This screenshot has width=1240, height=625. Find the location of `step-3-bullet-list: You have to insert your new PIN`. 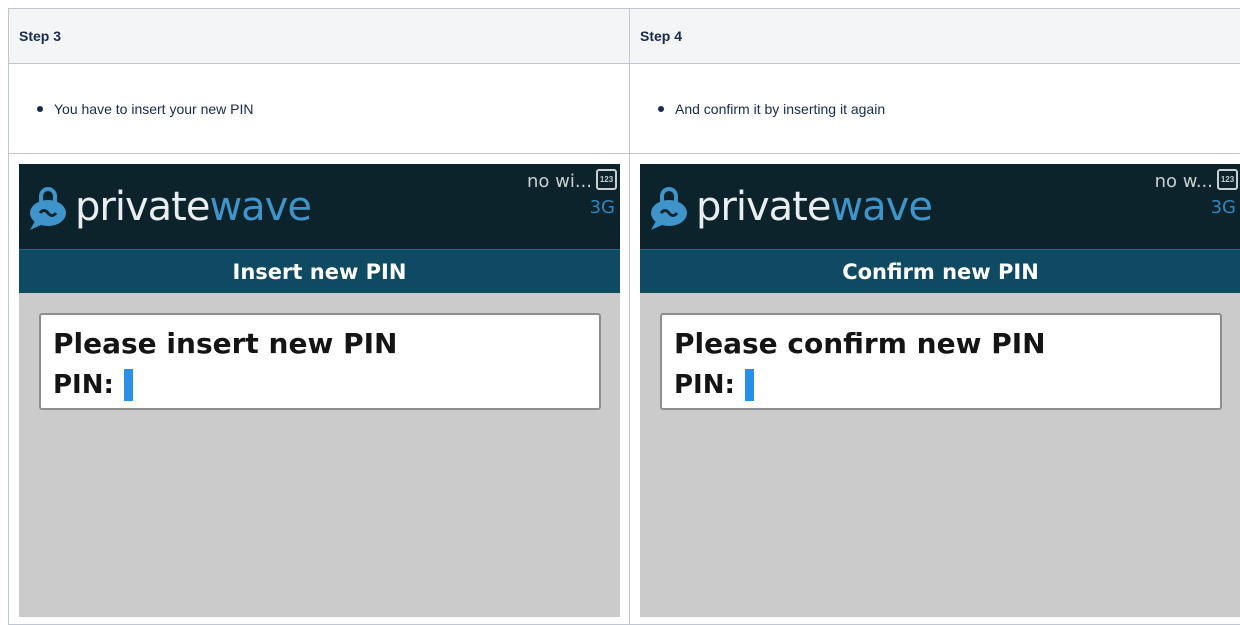

step-3-bullet-list: You have to insert your new PIN is located at coordinates (319, 109).